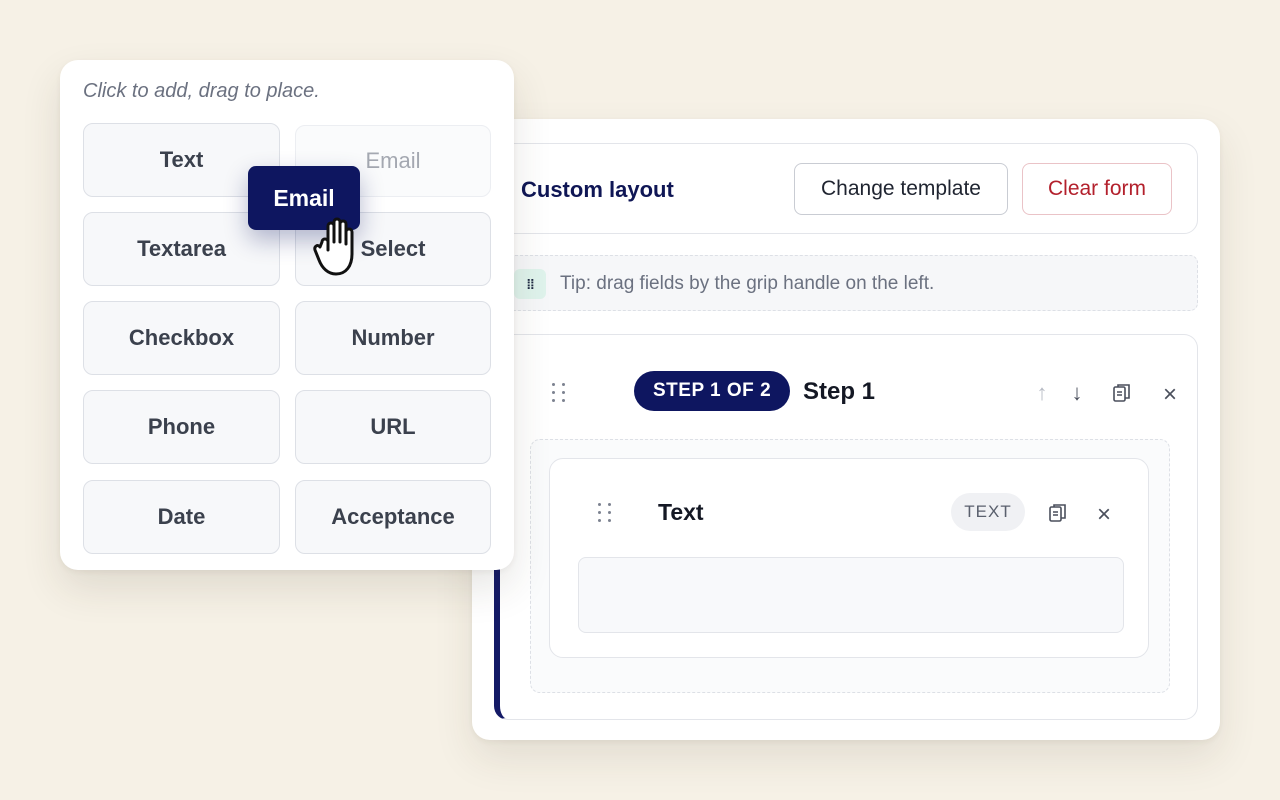  What do you see at coordinates (839, 391) in the screenshot?
I see `step-title: Step 1` at bounding box center [839, 391].